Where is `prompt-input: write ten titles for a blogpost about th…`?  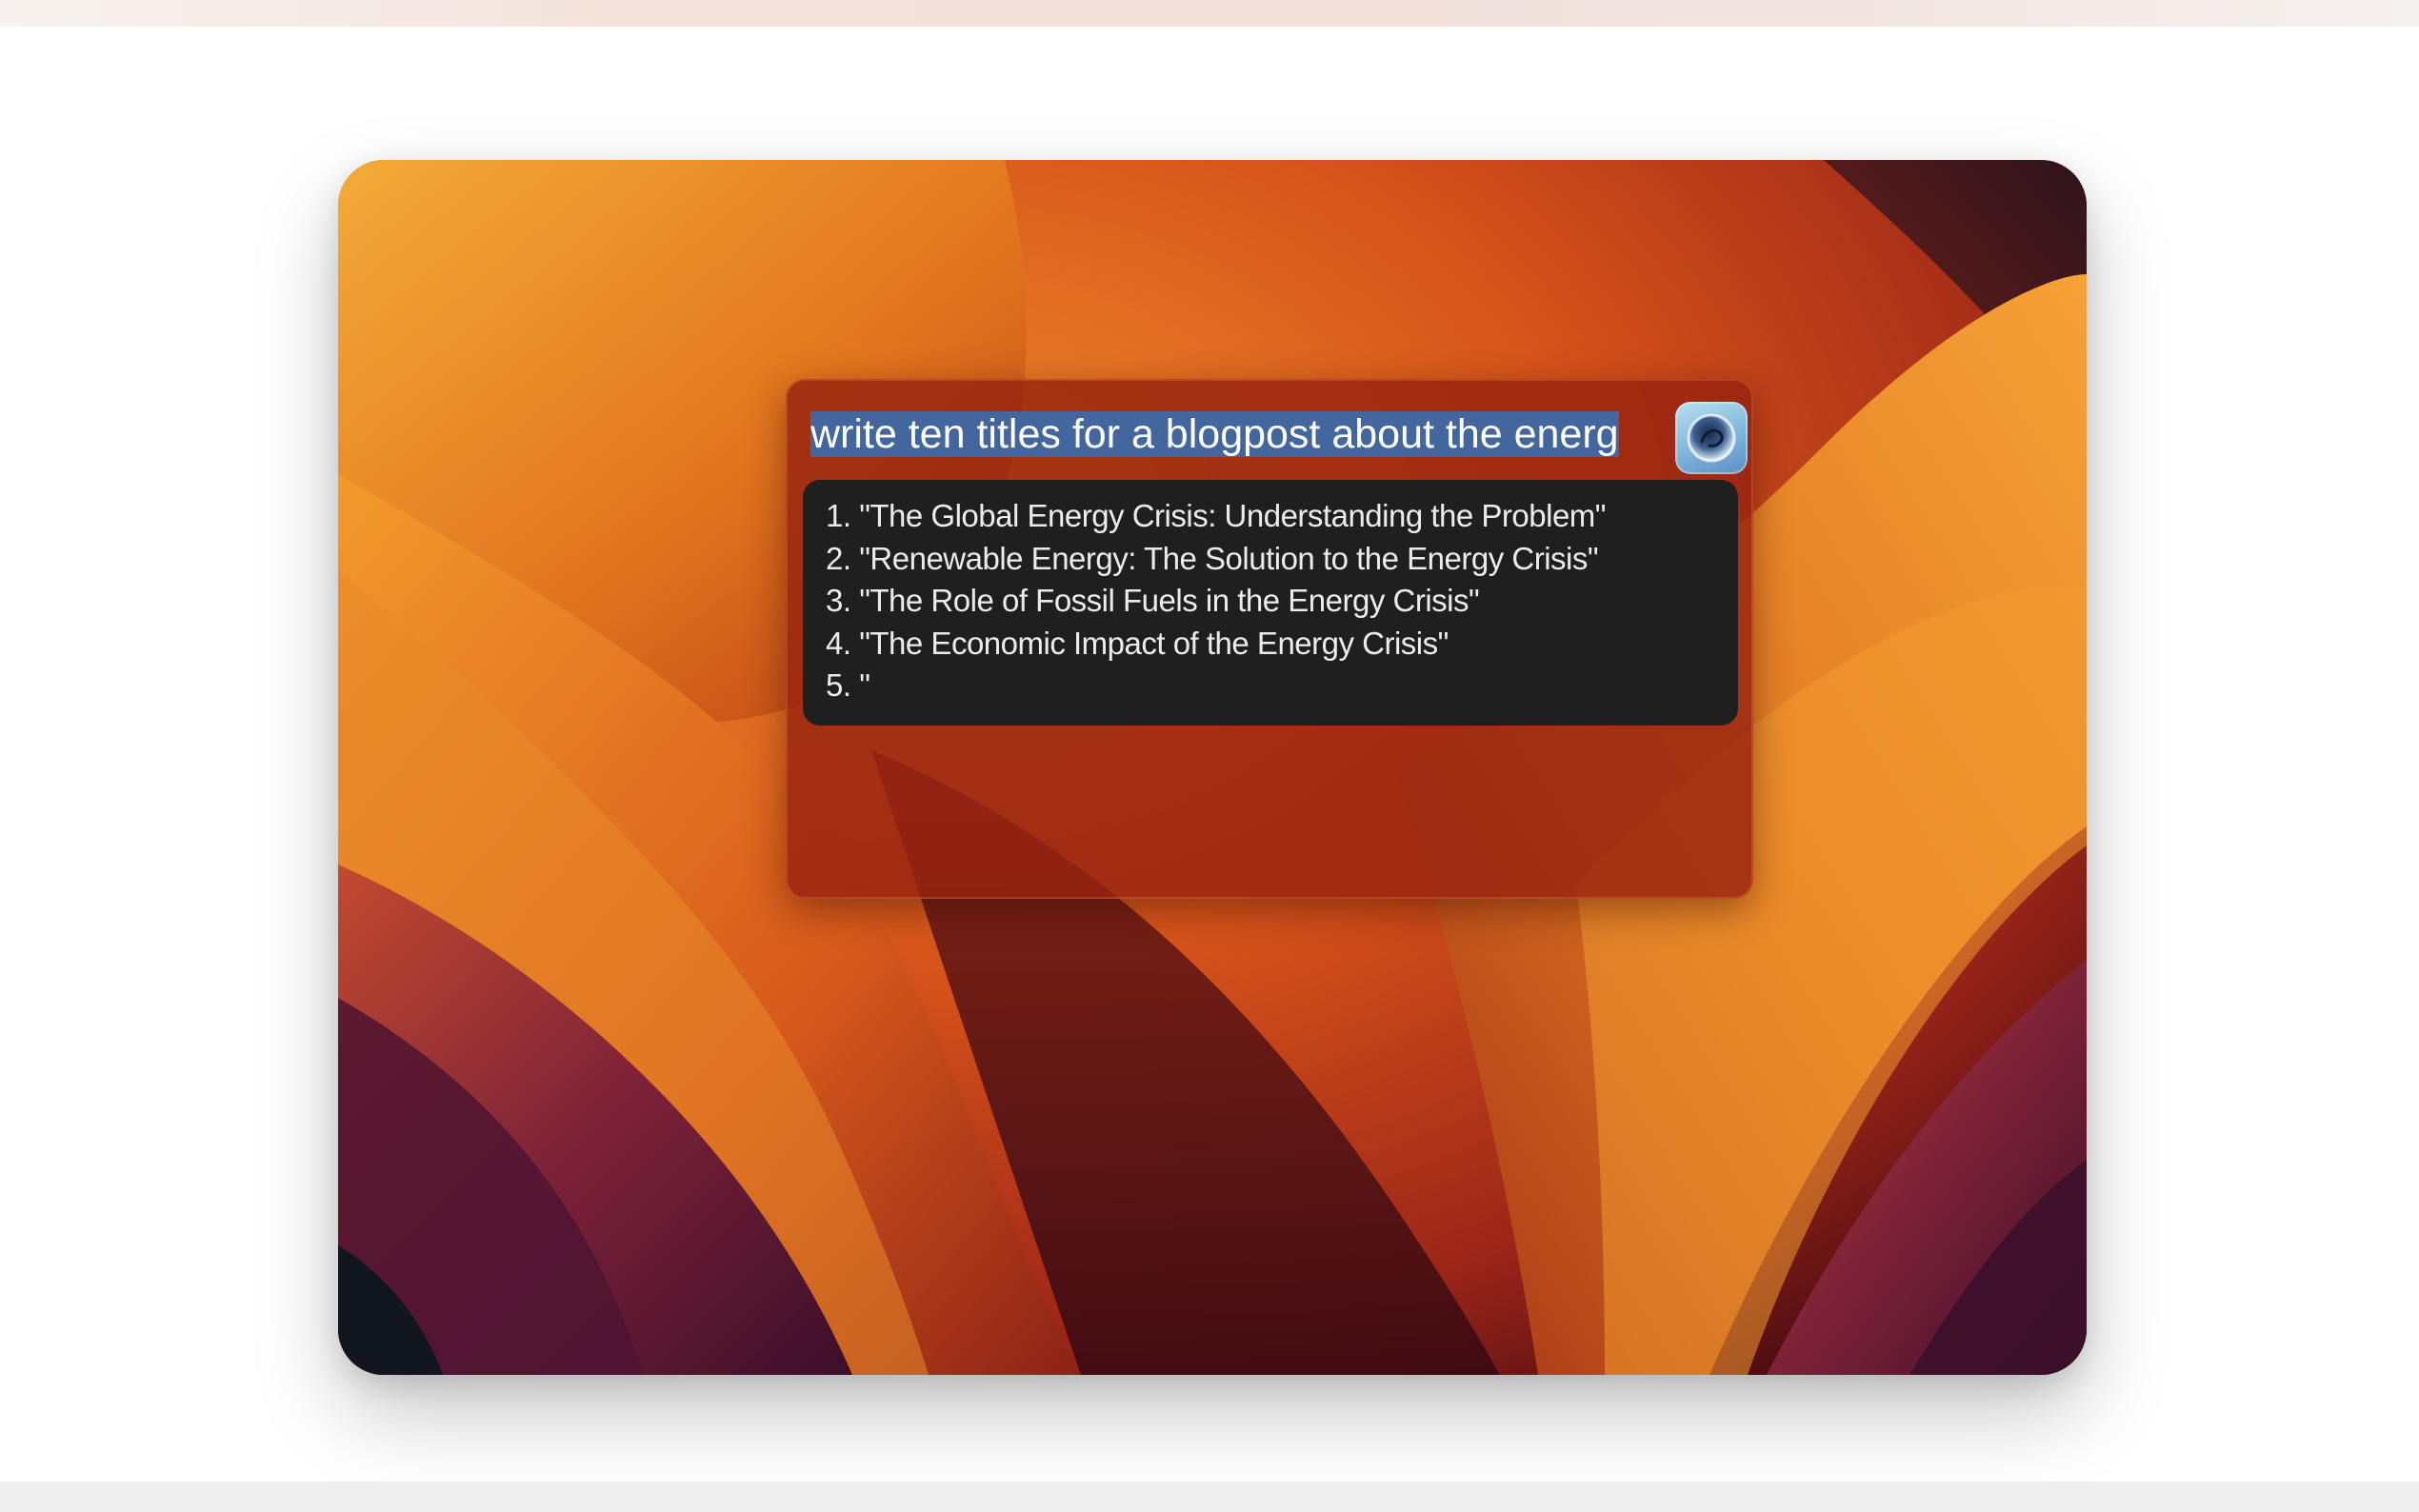
prompt-input: write ten titles for a blogpost about th… is located at coordinates (1229, 434).